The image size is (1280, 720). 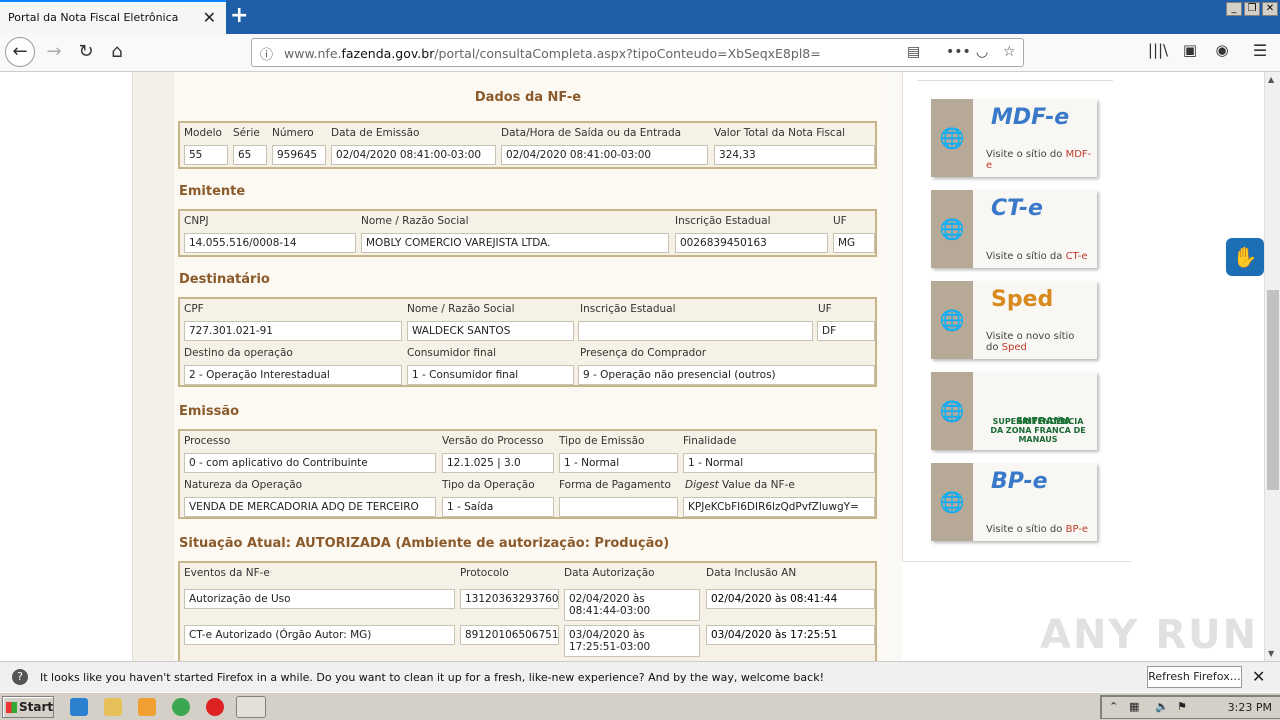 I want to click on sped-caption: Visite o novo sítio do Sped, so click(x=1030, y=342).